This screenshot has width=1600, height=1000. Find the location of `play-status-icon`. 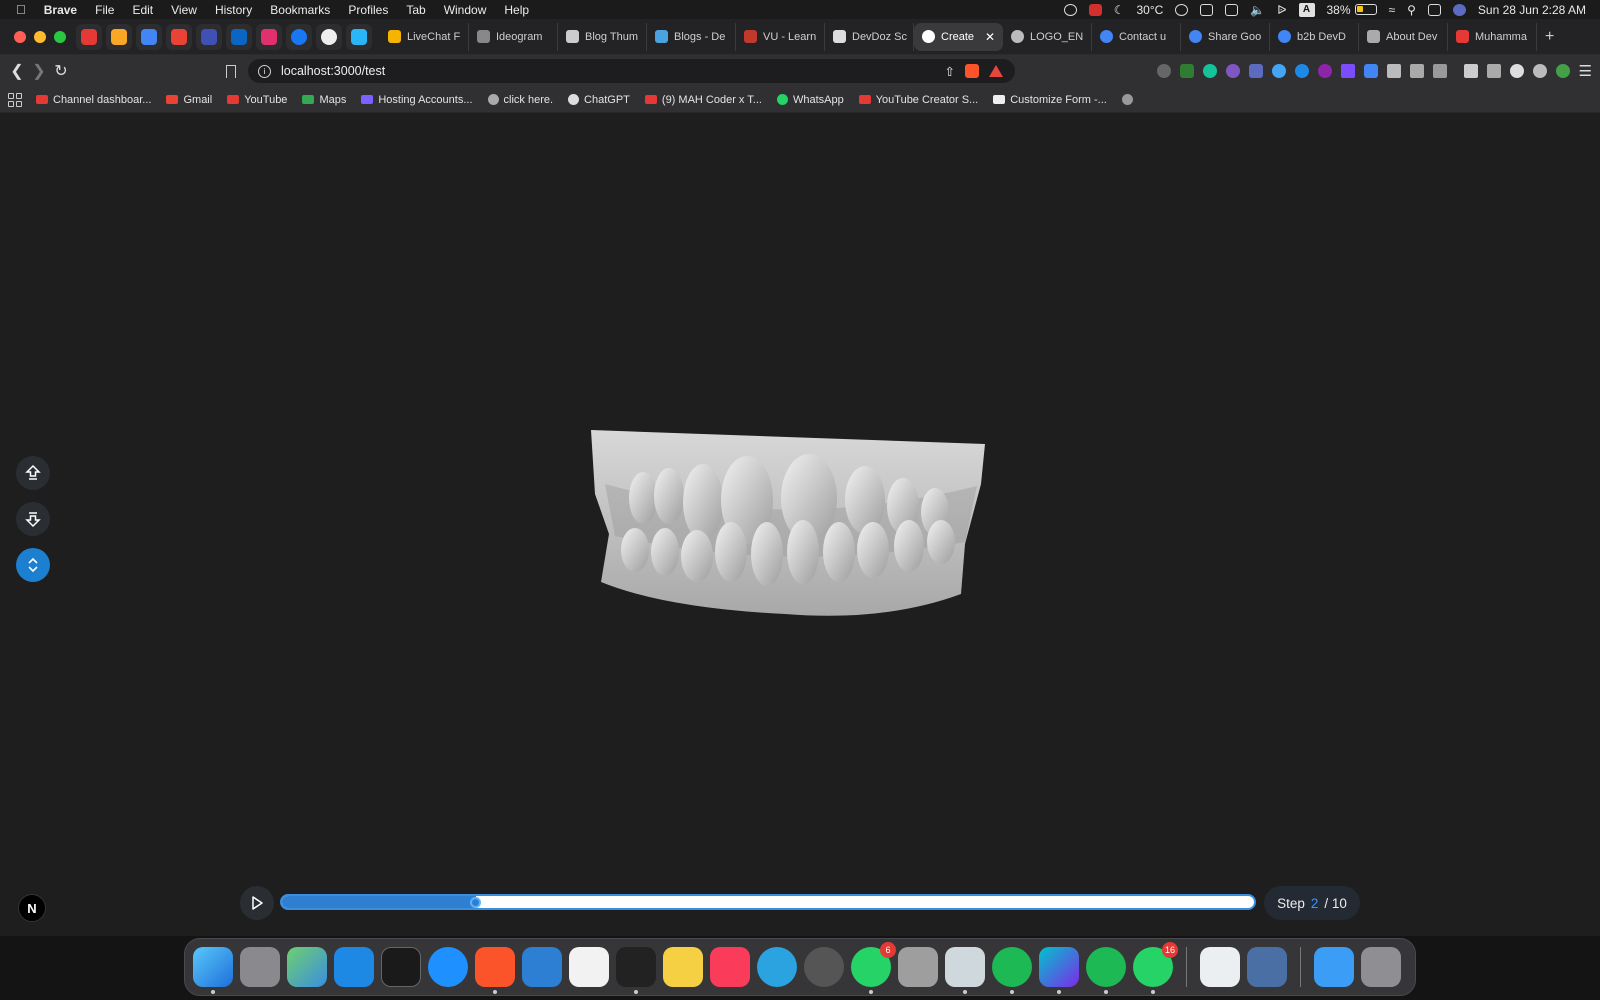

play-status-icon is located at coordinates (1182, 9).